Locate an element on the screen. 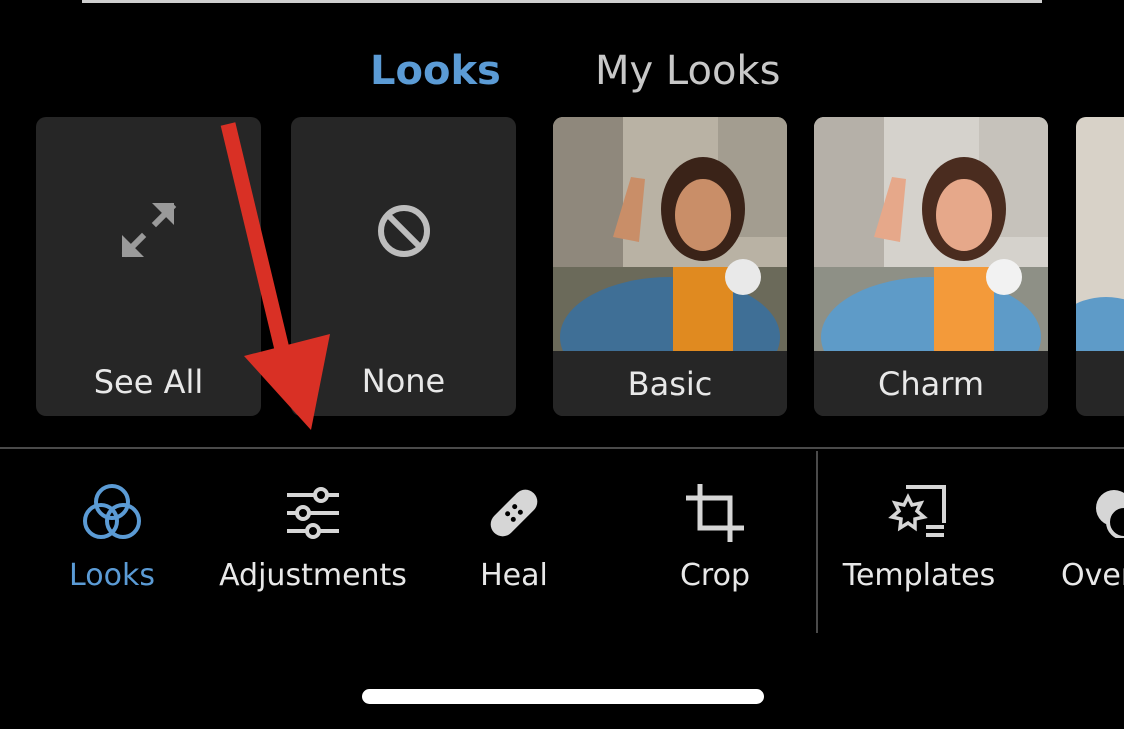  preset-next-partial is located at coordinates (1100, 266).